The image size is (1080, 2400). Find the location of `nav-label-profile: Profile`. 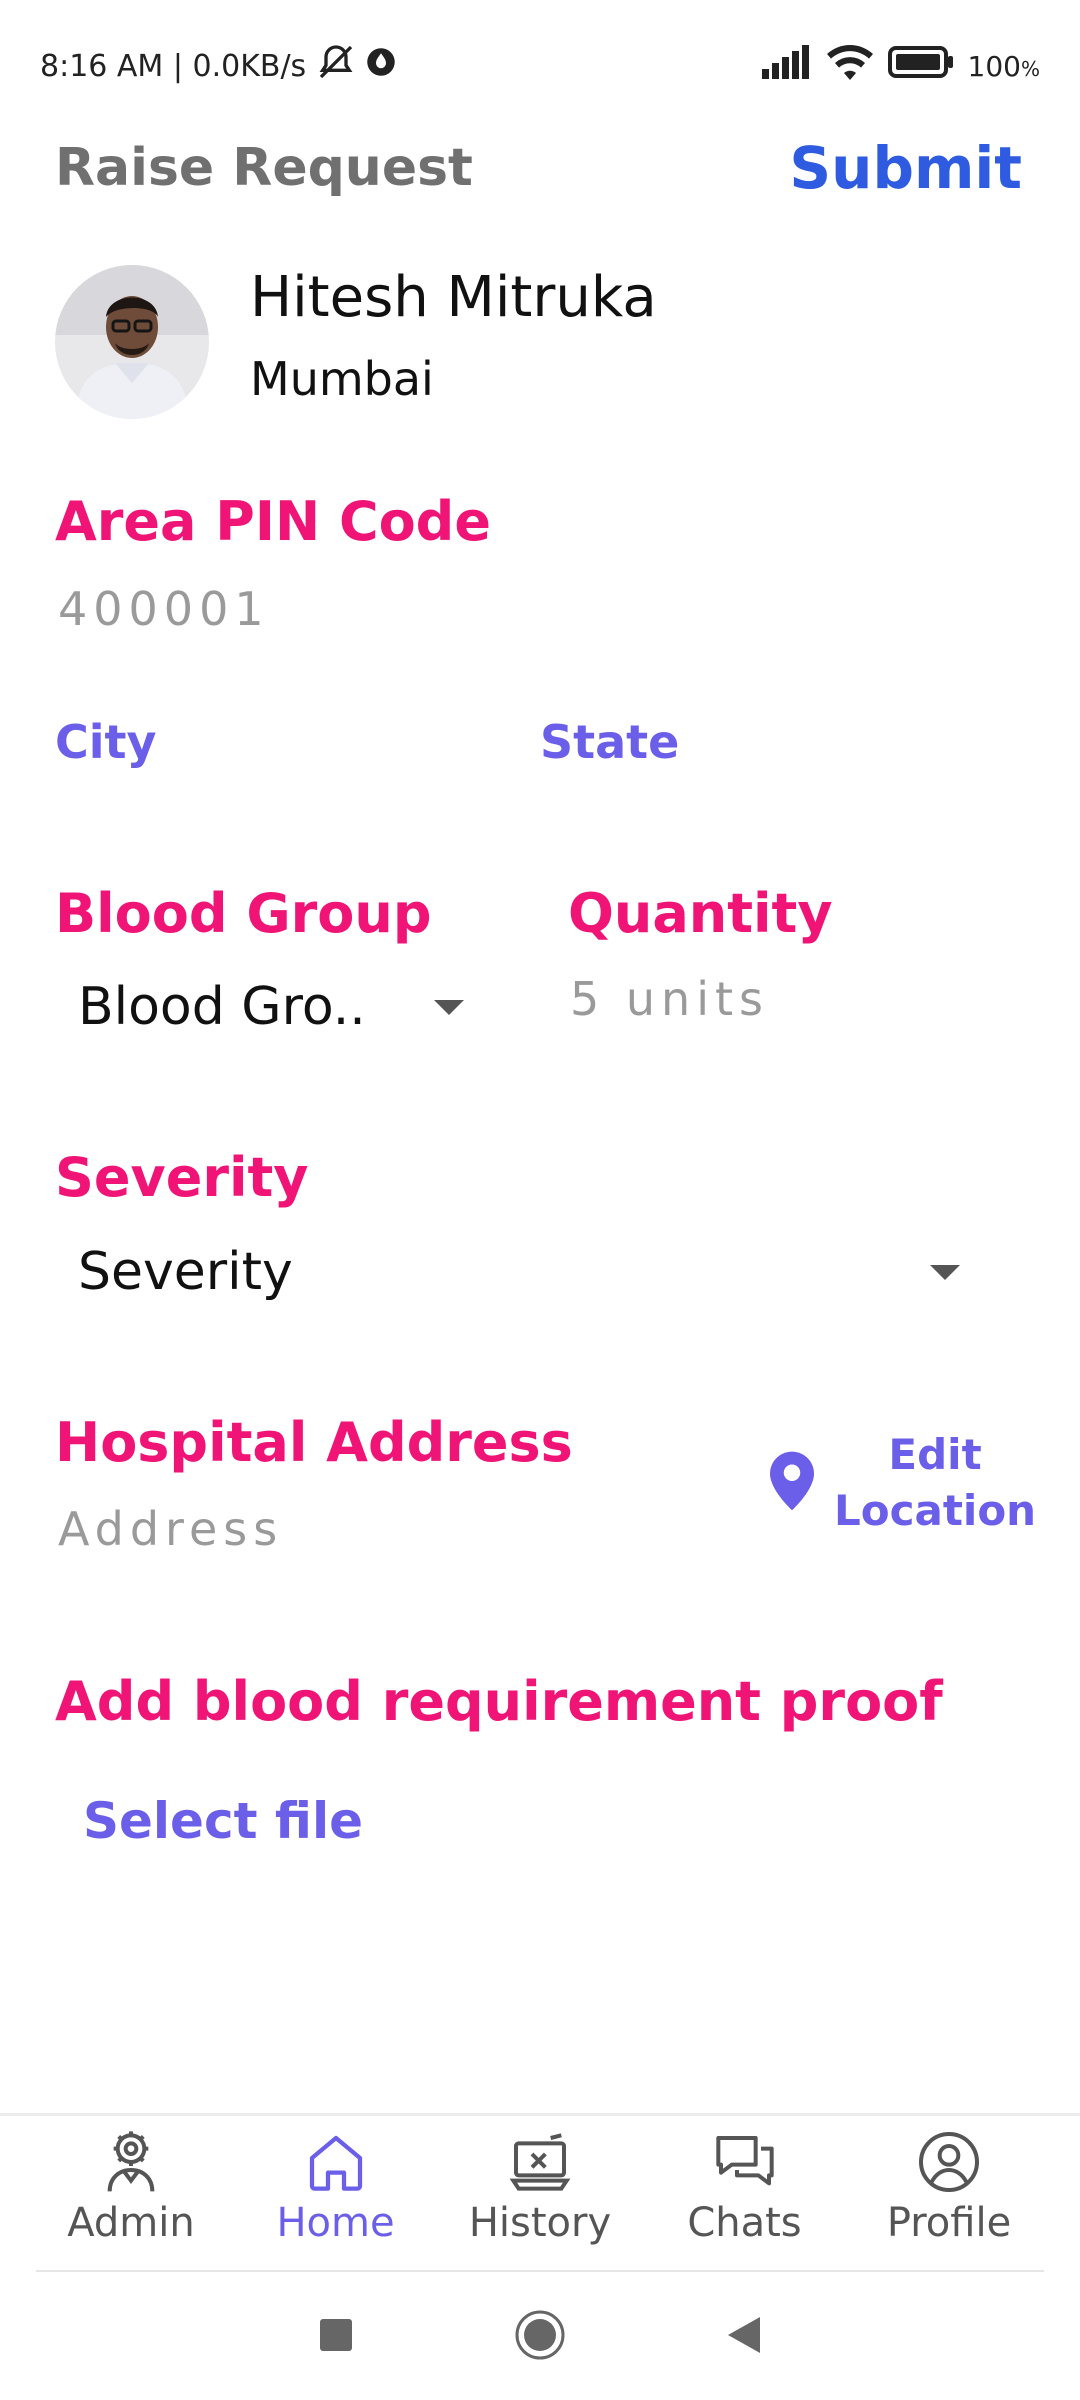

nav-label-profile: Profile is located at coordinates (949, 2223).